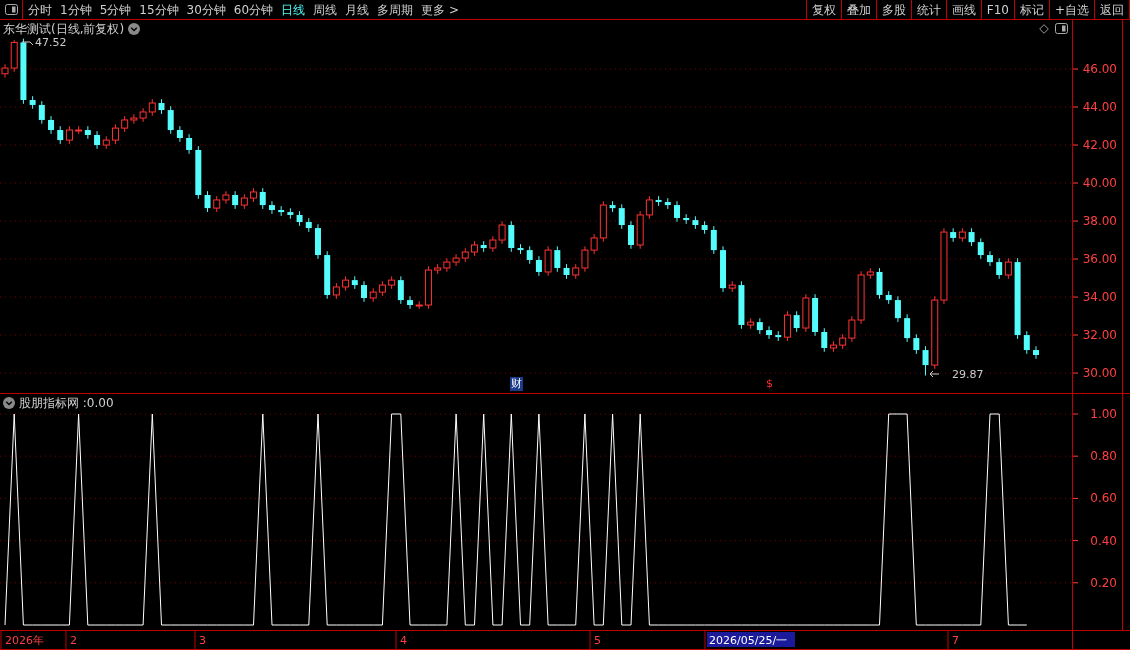 This screenshot has width=1130, height=650. I want to click on period-tab: 多周期, so click(395, 9).